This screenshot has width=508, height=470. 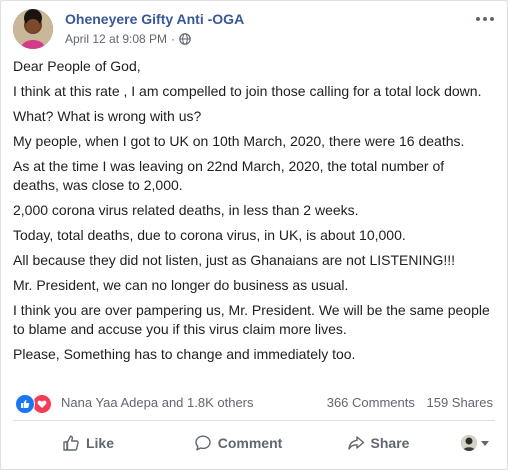 I want to click on engagement-counts: 366 Comments 159 Shares, so click(x=406, y=402).